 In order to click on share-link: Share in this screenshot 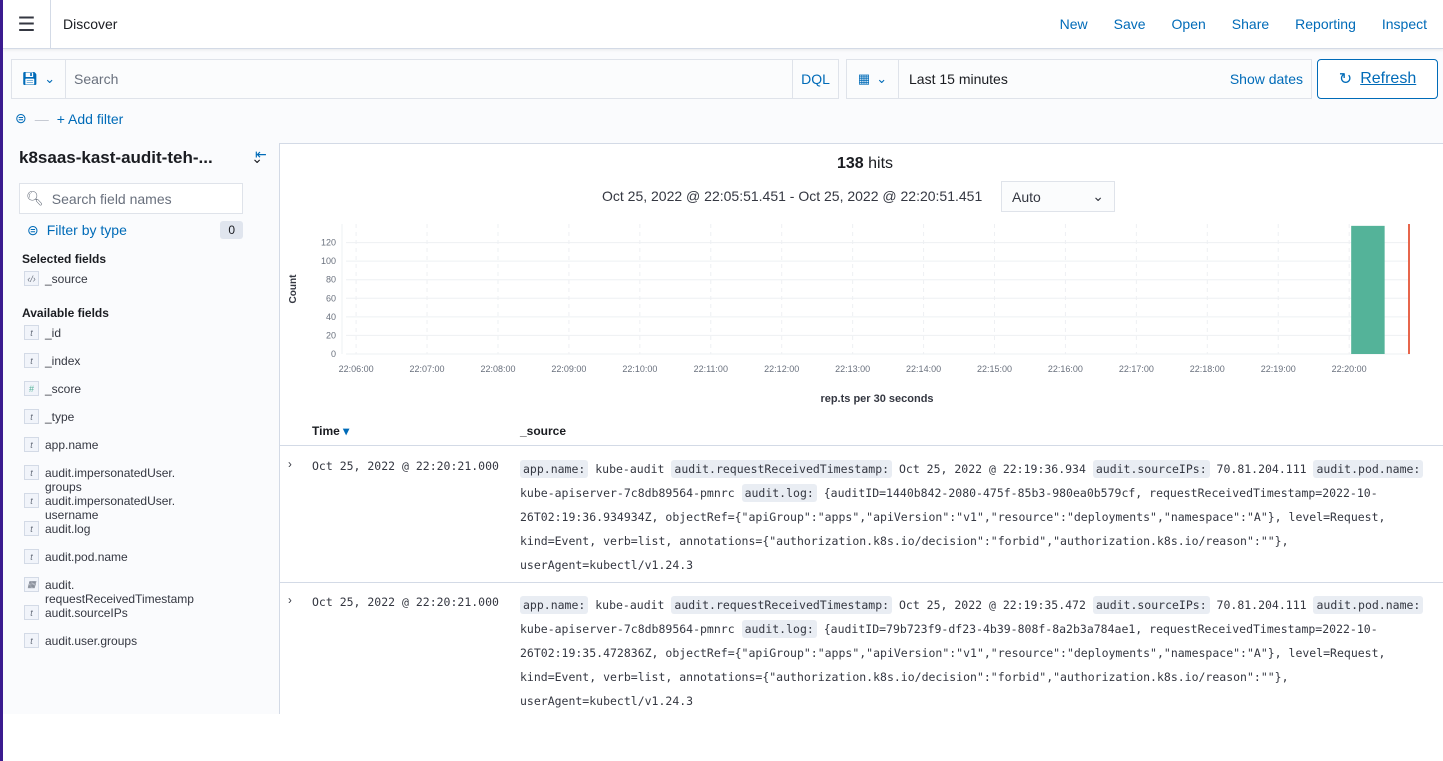, I will do `click(1250, 24)`.